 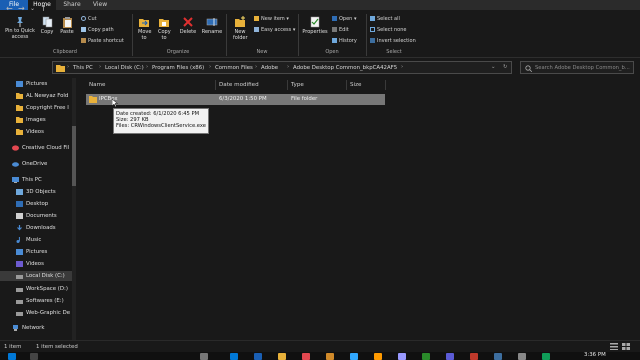 What do you see at coordinates (74, 156) in the screenshot?
I see `nav-pane-scroll-thumb` at bounding box center [74, 156].